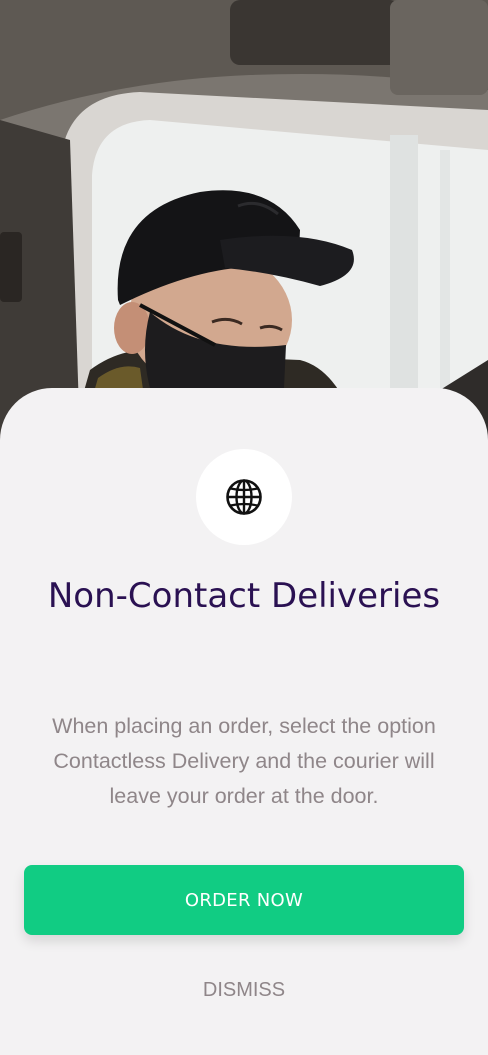  Describe the element at coordinates (244, 596) in the screenshot. I see `card-title: Non-Contact Deliveries` at that location.